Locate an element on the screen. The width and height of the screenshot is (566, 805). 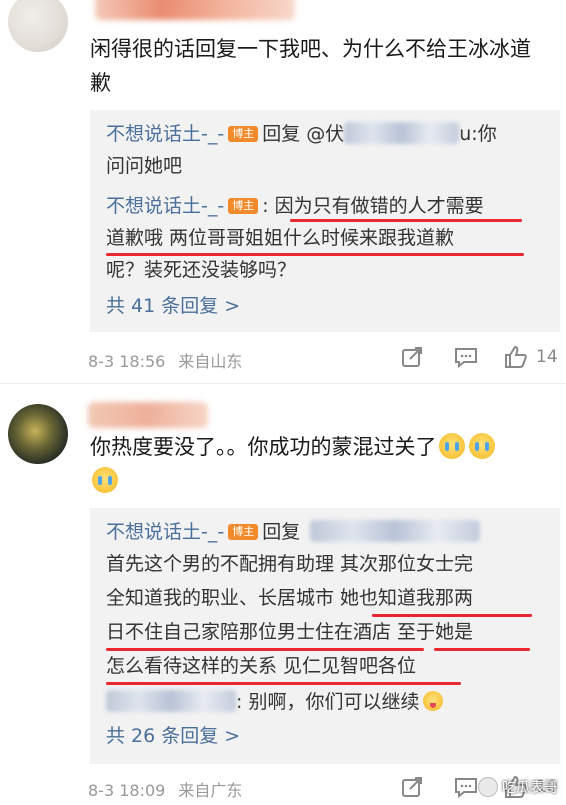
reply-text: : 别啊，你们可以继续 is located at coordinates (328, 702).